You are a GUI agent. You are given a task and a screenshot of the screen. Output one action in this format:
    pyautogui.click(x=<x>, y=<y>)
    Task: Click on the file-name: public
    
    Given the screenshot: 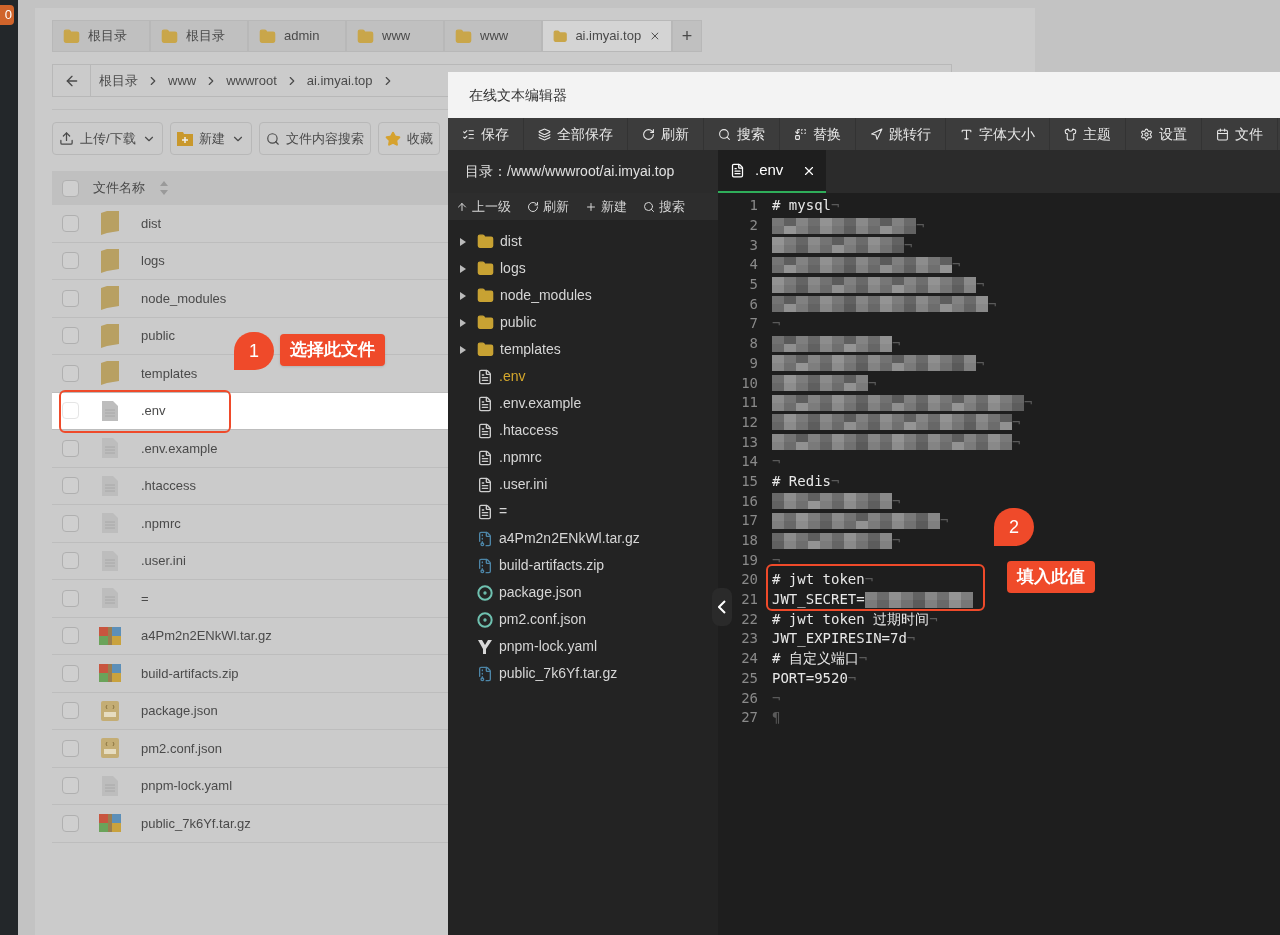 What is the action you would take?
    pyautogui.click(x=158, y=336)
    